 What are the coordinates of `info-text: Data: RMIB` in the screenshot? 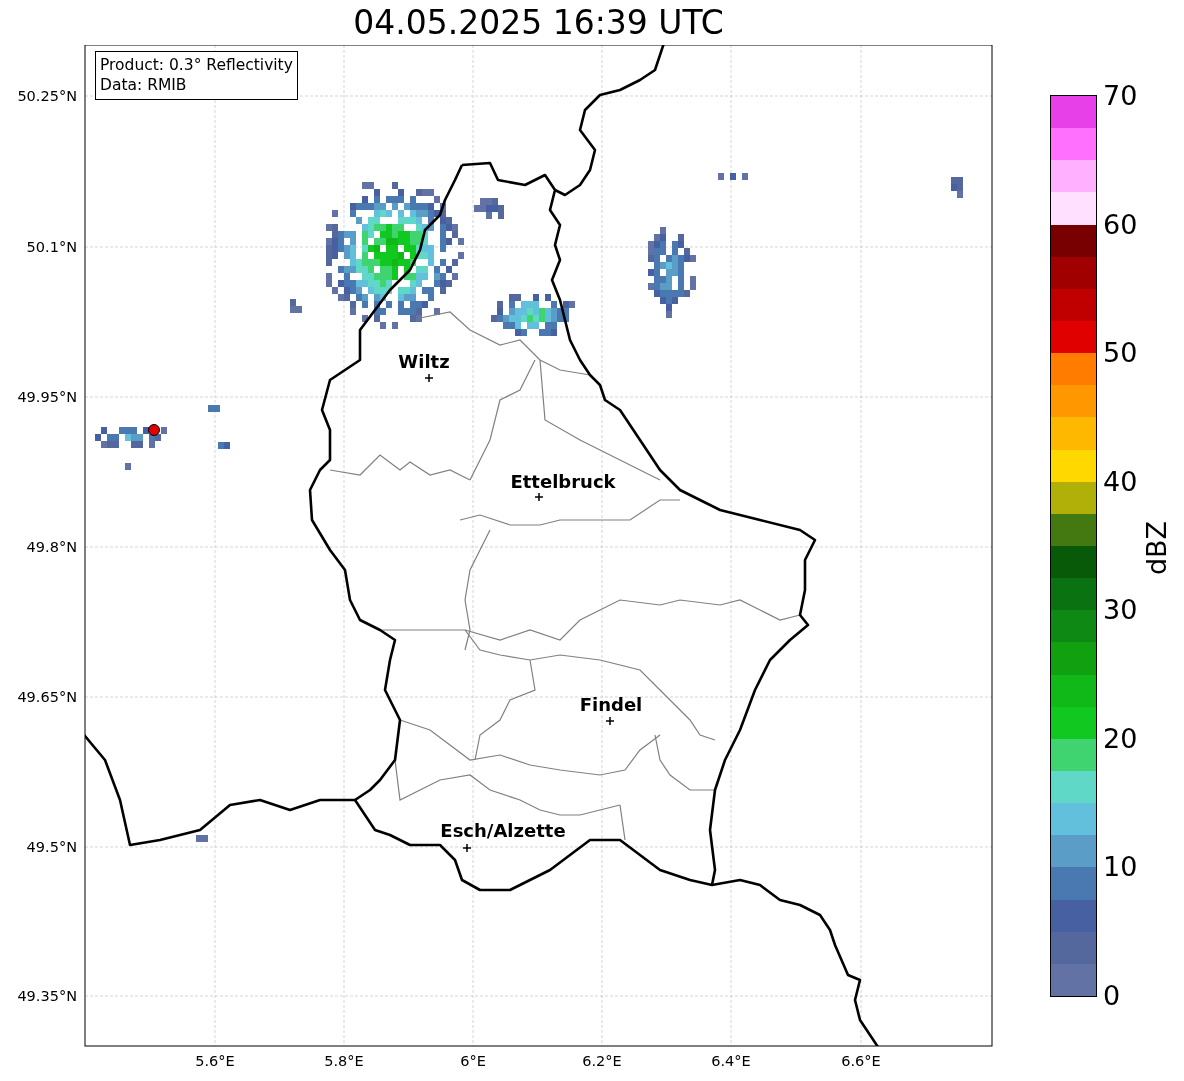 It's located at (144, 85).